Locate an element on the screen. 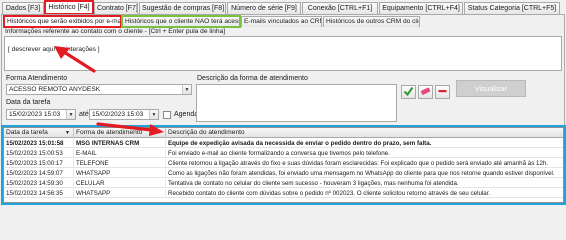 The height and width of the screenshot is (240, 566). date-to-value: 15/02/2023 15:03 is located at coordinates (118, 114).